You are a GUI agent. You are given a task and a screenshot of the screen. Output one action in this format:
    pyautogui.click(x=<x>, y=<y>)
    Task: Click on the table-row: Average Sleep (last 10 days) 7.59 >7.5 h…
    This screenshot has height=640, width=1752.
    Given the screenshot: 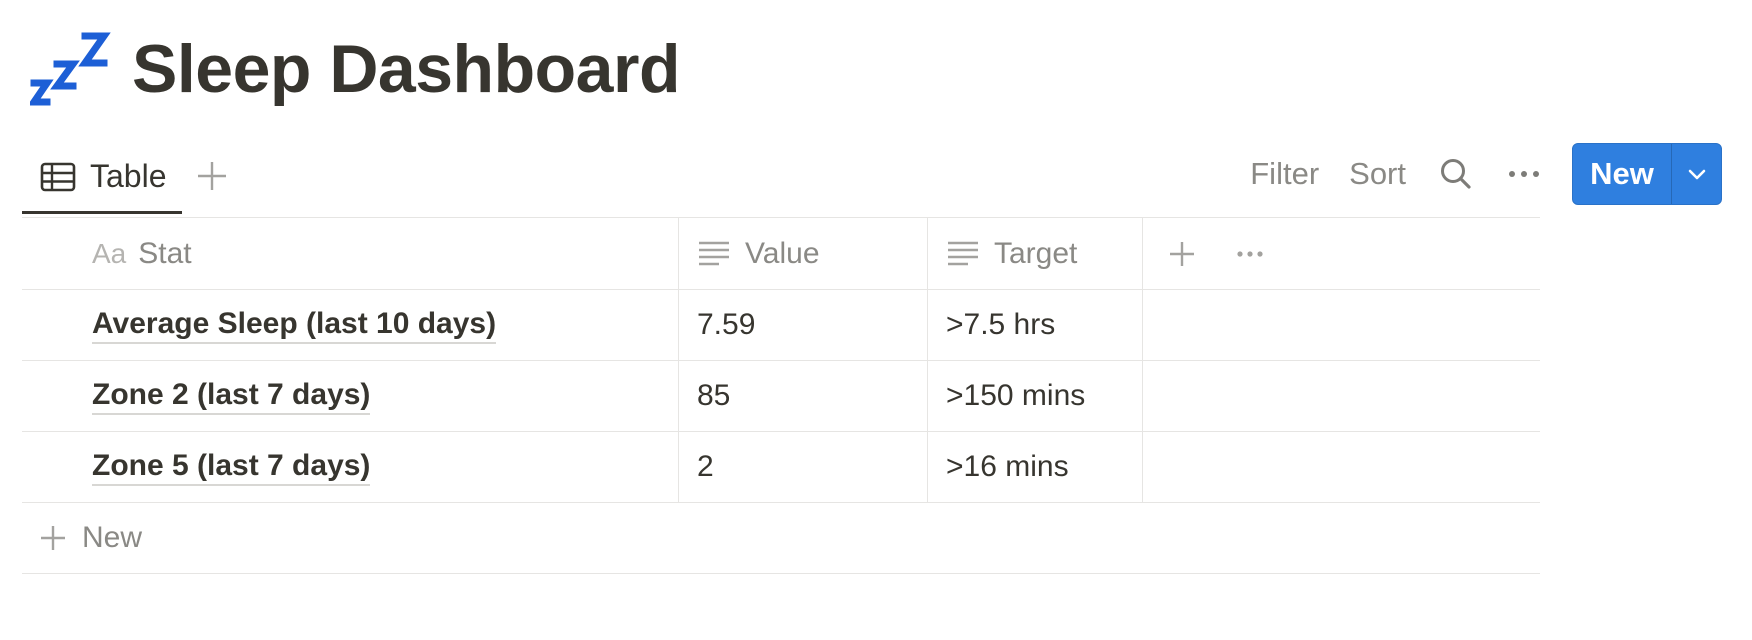 What is the action you would take?
    pyautogui.click(x=781, y=325)
    